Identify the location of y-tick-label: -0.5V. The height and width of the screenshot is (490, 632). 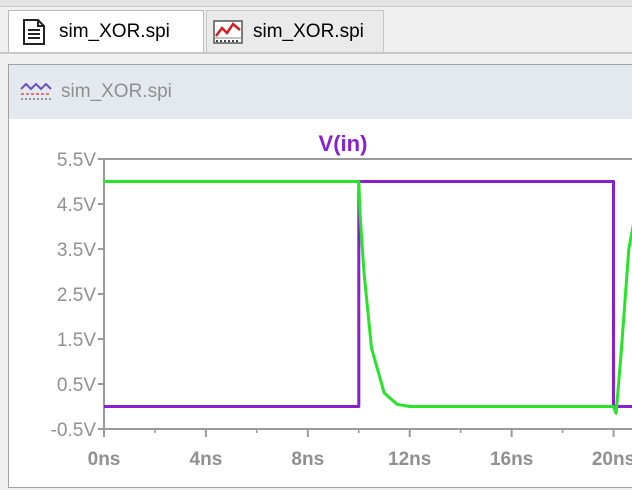
(74, 430).